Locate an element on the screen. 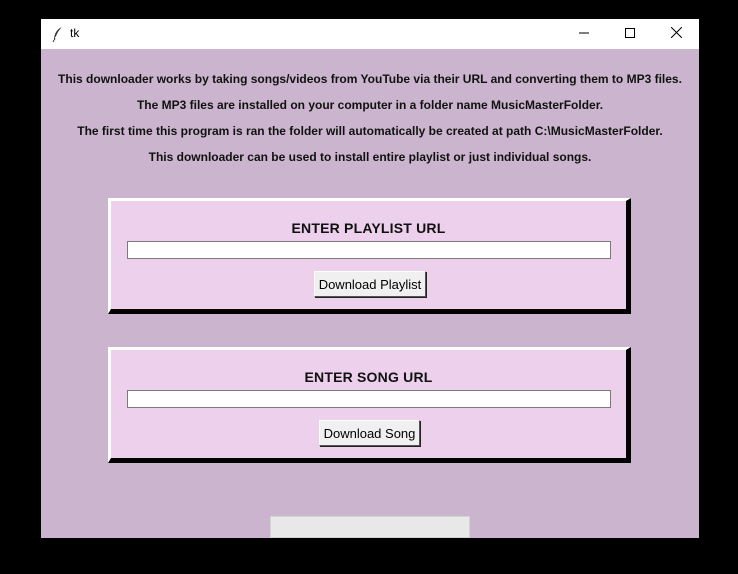 The width and height of the screenshot is (738, 574). playlist-url-label: ENTER PLAYLIST URL is located at coordinates (368, 228).